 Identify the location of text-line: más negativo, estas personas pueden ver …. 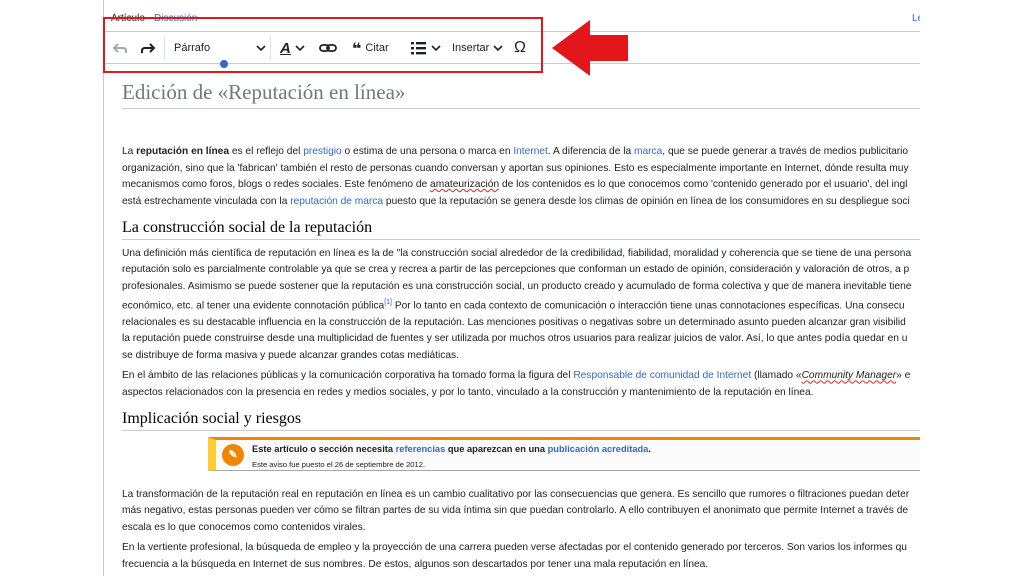
(515, 511).